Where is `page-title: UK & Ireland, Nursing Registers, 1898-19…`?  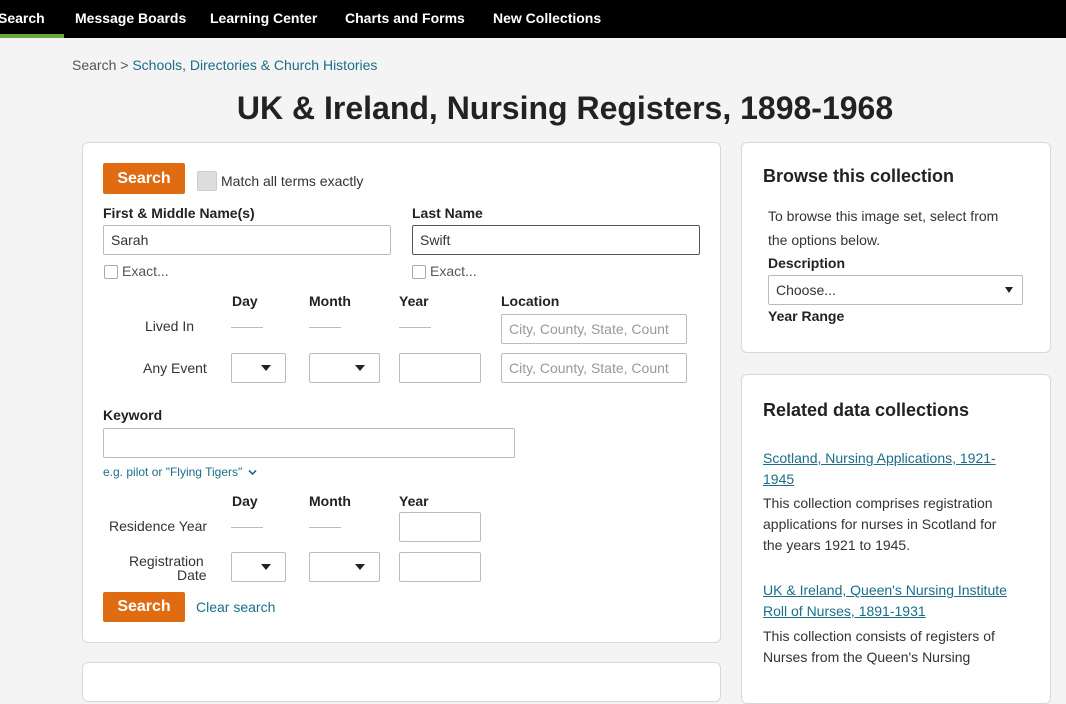 page-title: UK & Ireland, Nursing Registers, 1898-19… is located at coordinates (565, 108).